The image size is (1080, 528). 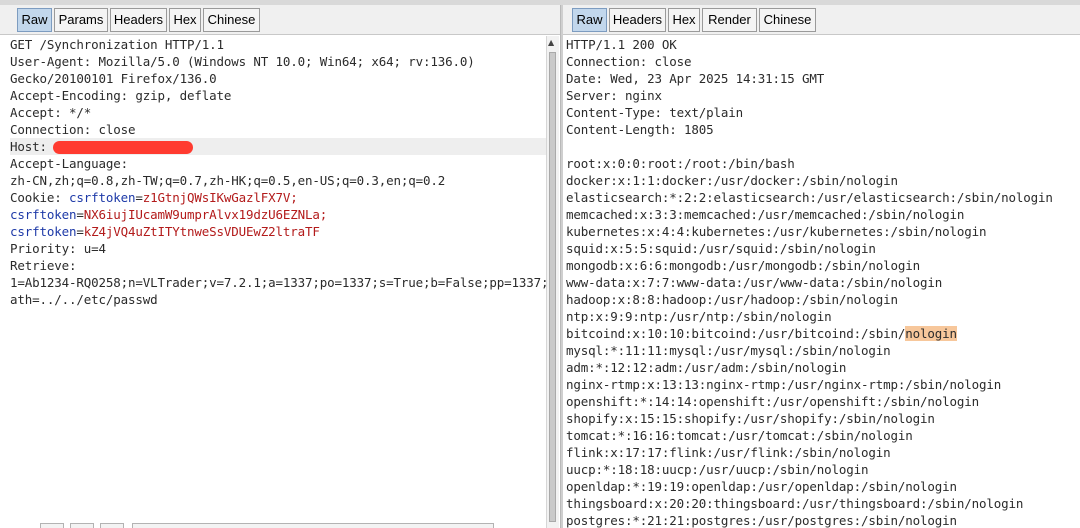 I want to click on response-tab-render: Render, so click(x=729, y=20).